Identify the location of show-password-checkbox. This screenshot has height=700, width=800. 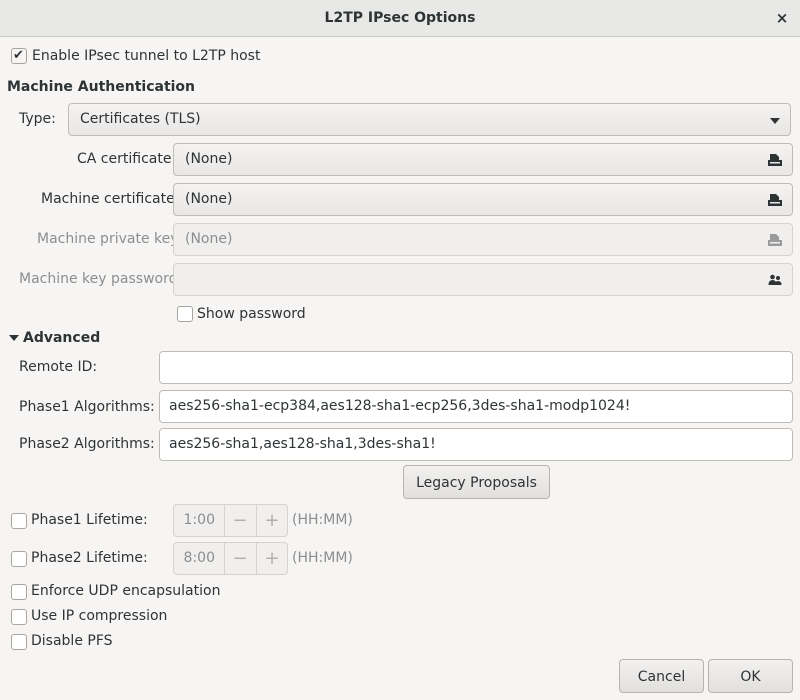
(185, 314).